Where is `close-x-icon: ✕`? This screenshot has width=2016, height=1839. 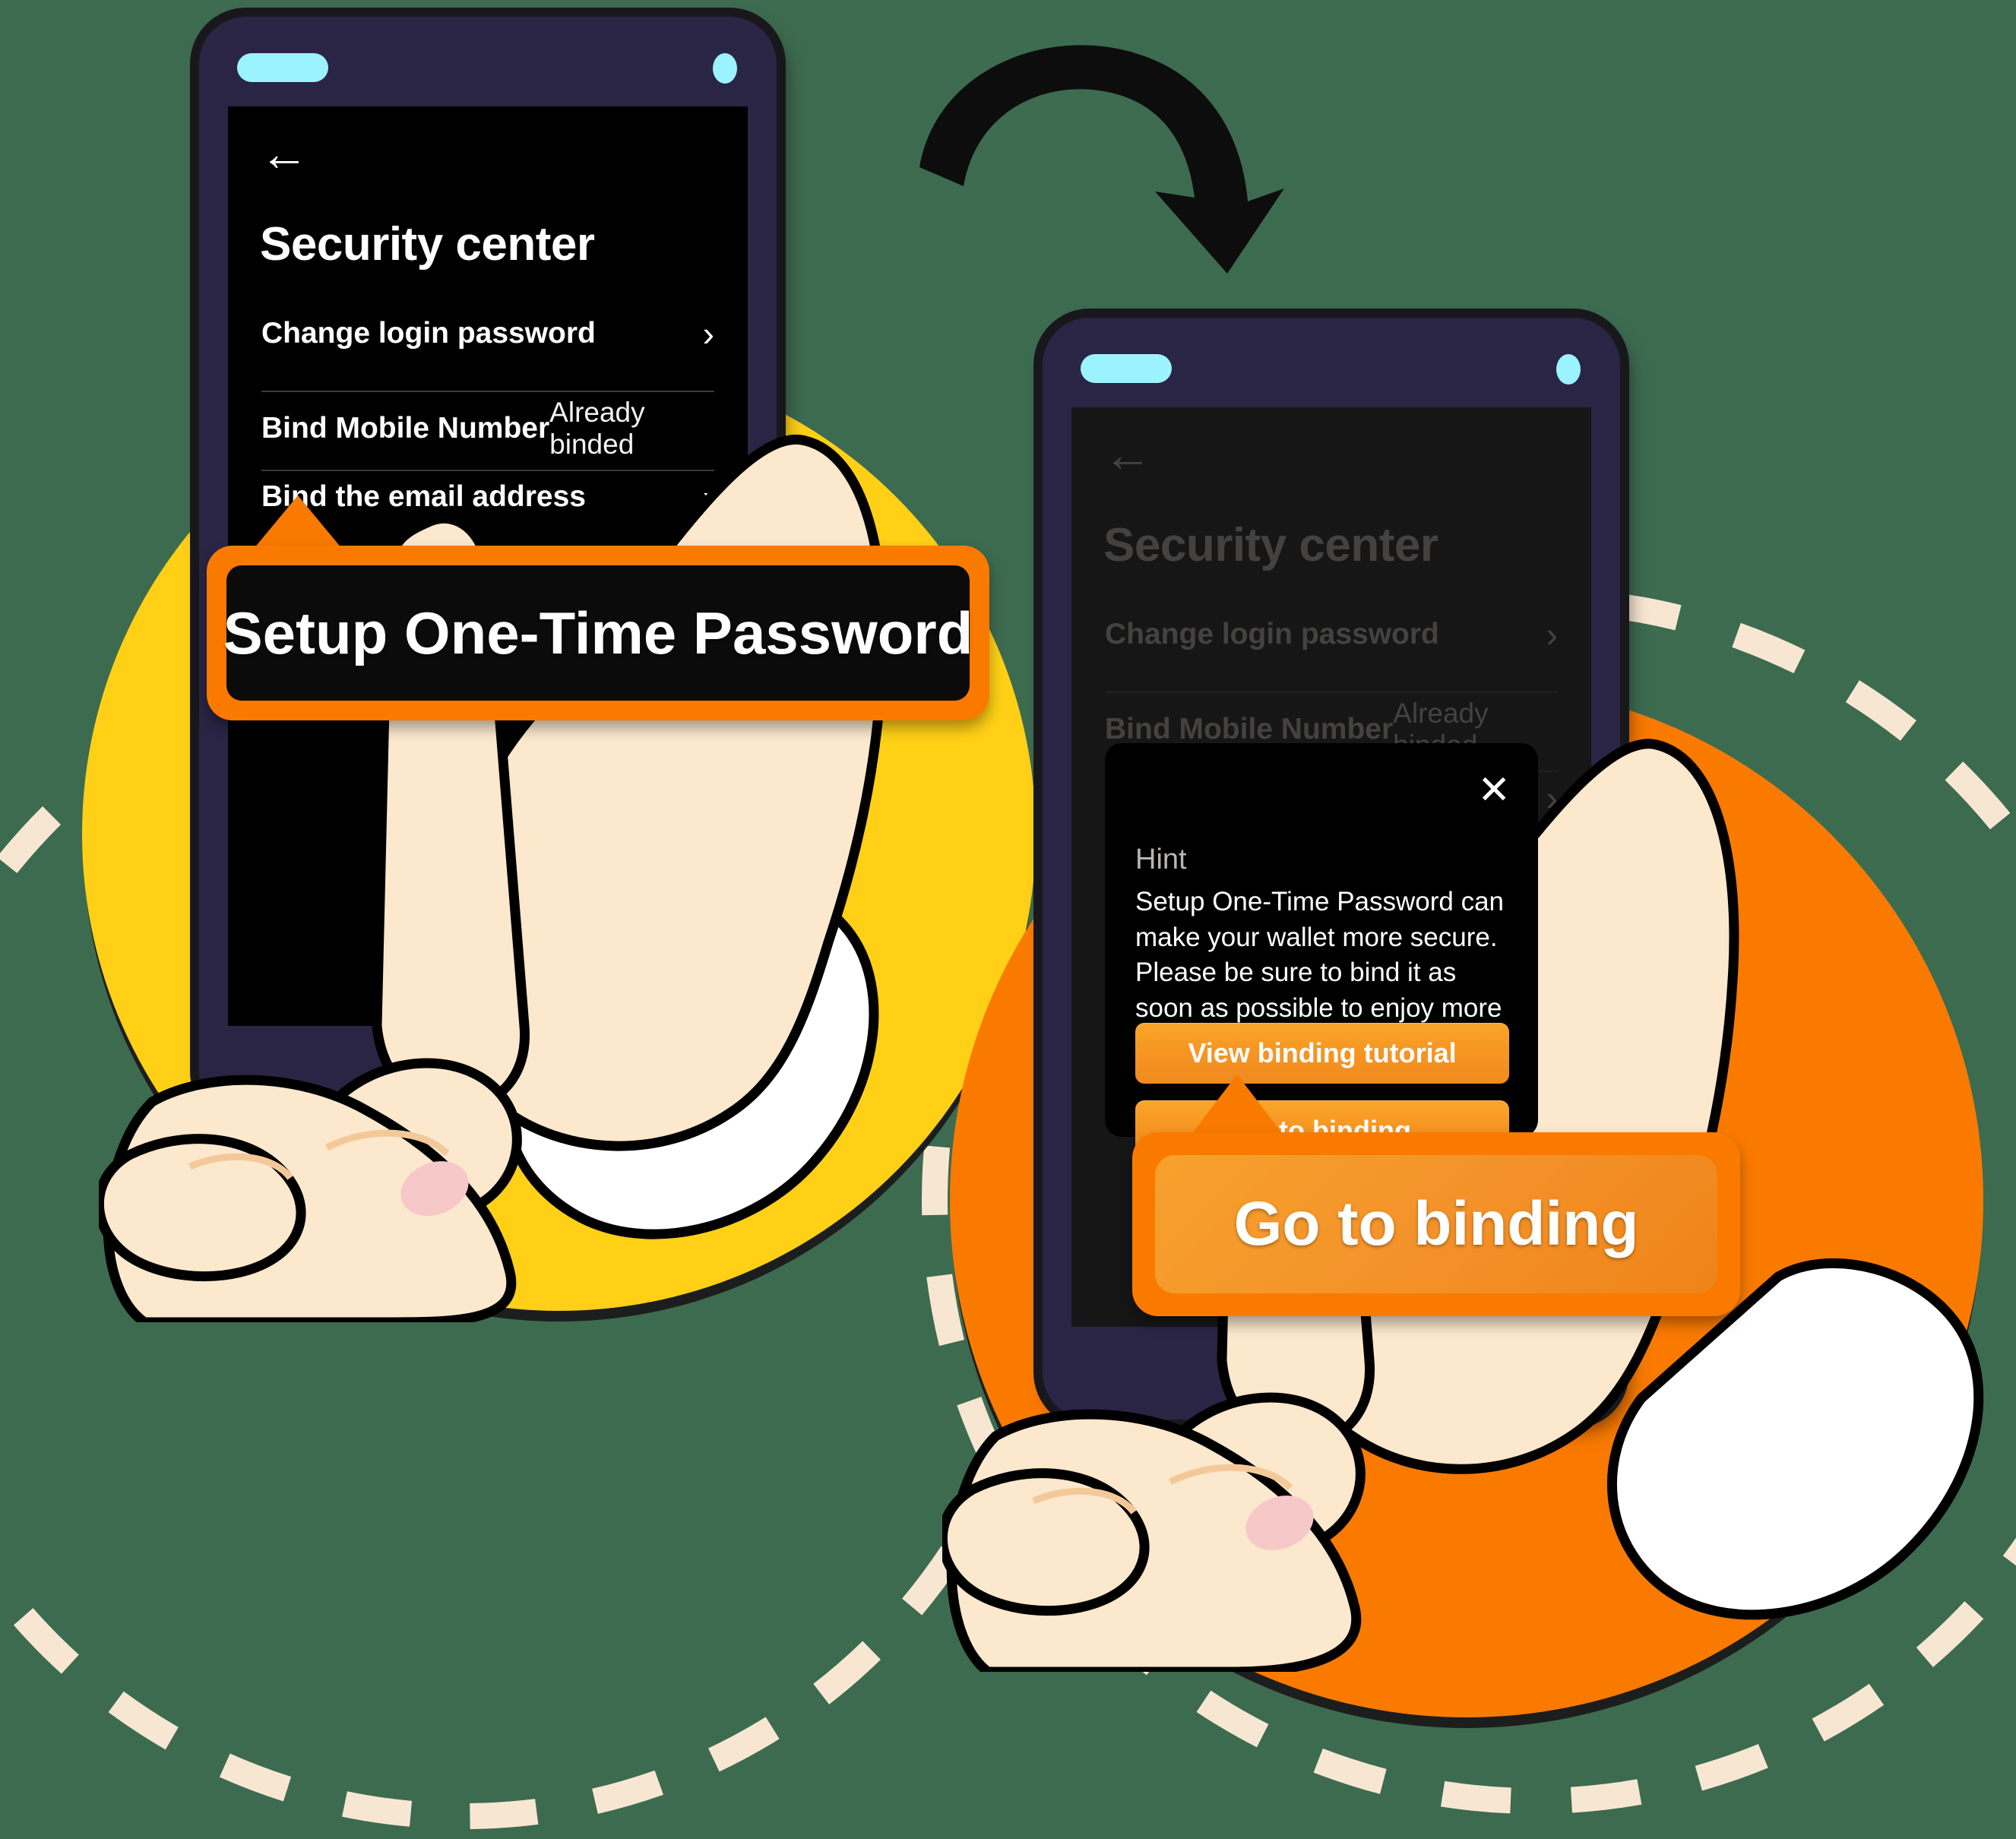 close-x-icon: ✕ is located at coordinates (1494, 790).